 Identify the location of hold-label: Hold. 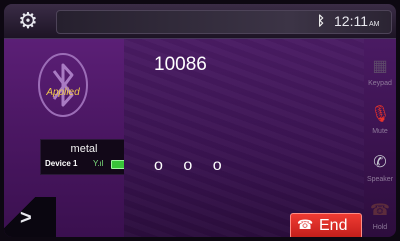
(380, 227).